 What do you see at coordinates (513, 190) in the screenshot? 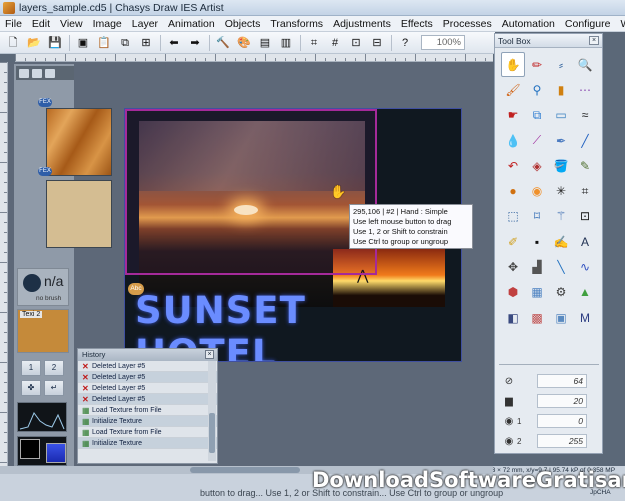
I see `sphere-icon: ●` at bounding box center [513, 190].